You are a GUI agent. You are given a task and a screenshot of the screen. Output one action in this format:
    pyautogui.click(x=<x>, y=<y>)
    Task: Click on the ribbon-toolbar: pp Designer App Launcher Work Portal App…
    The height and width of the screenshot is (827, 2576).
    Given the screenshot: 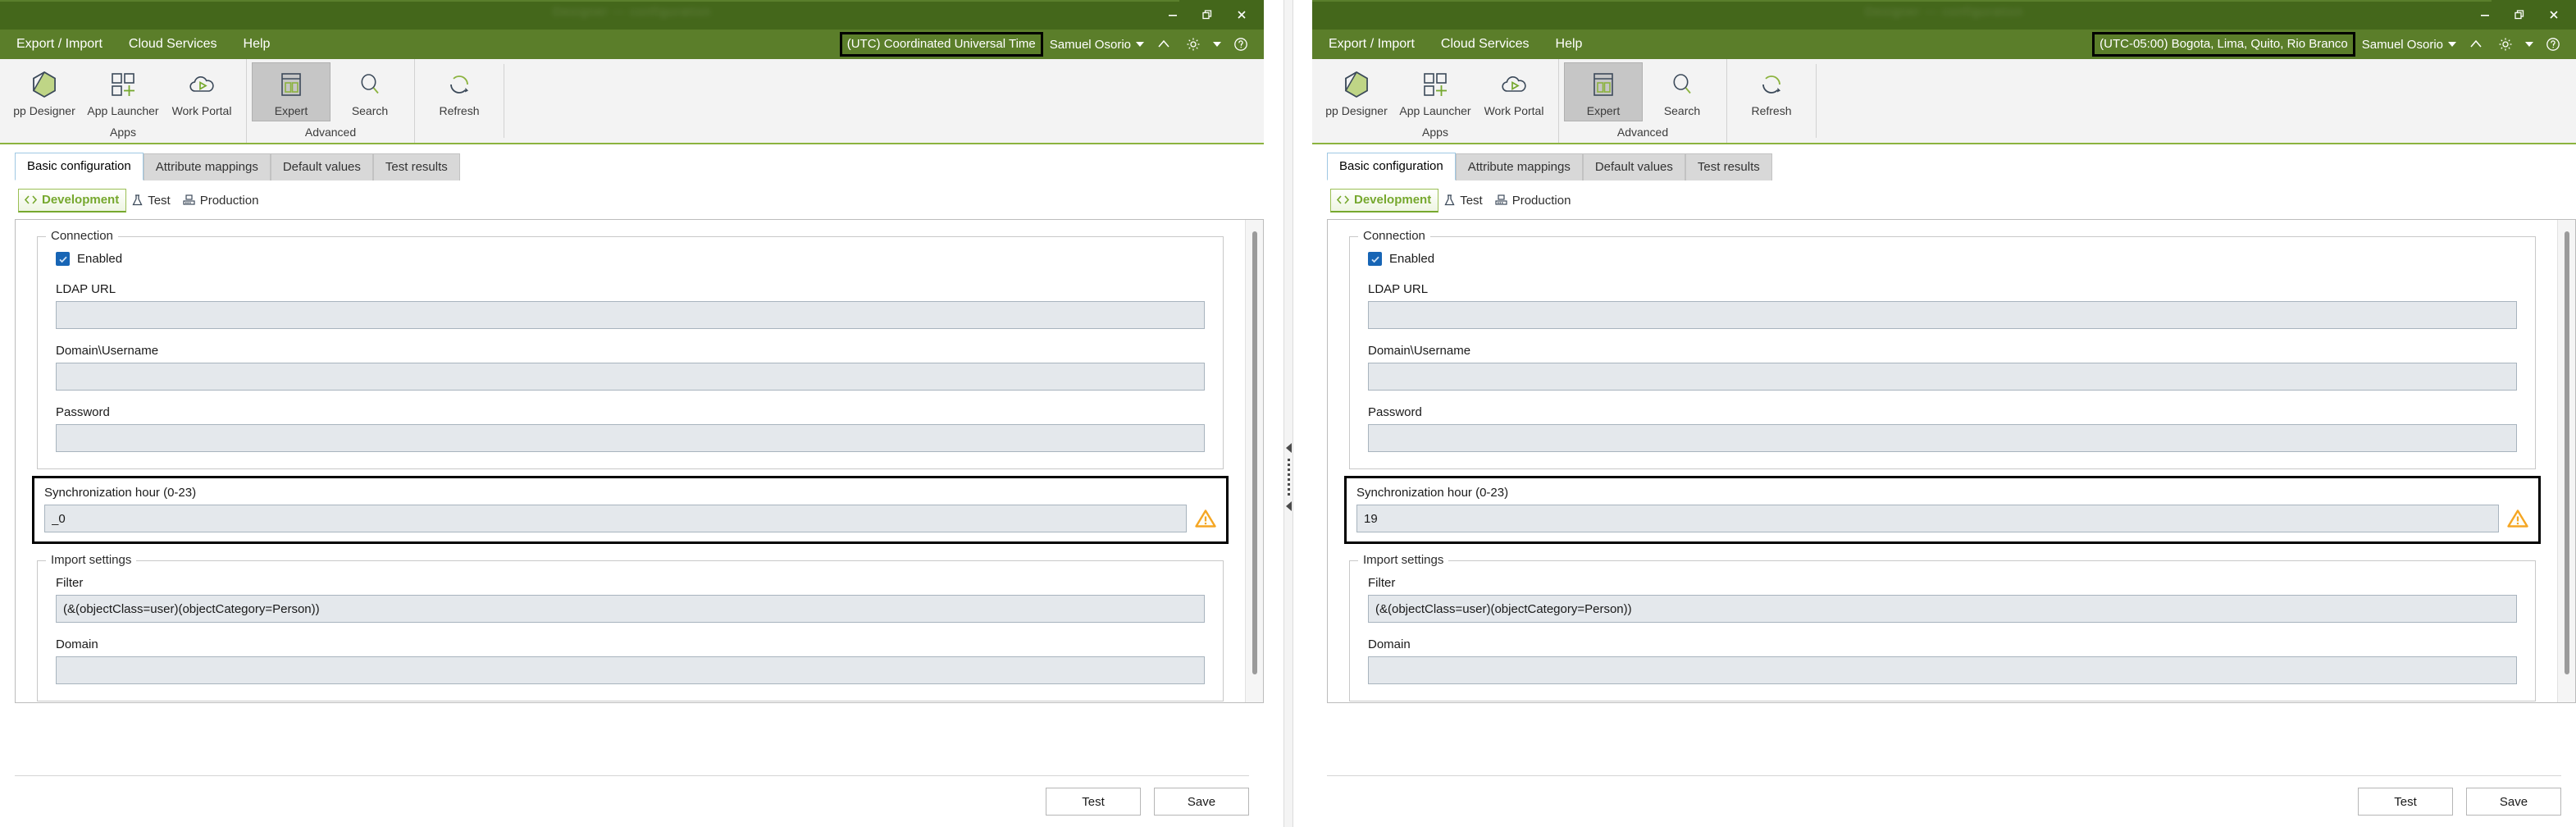 What is the action you would take?
    pyautogui.click(x=632, y=102)
    